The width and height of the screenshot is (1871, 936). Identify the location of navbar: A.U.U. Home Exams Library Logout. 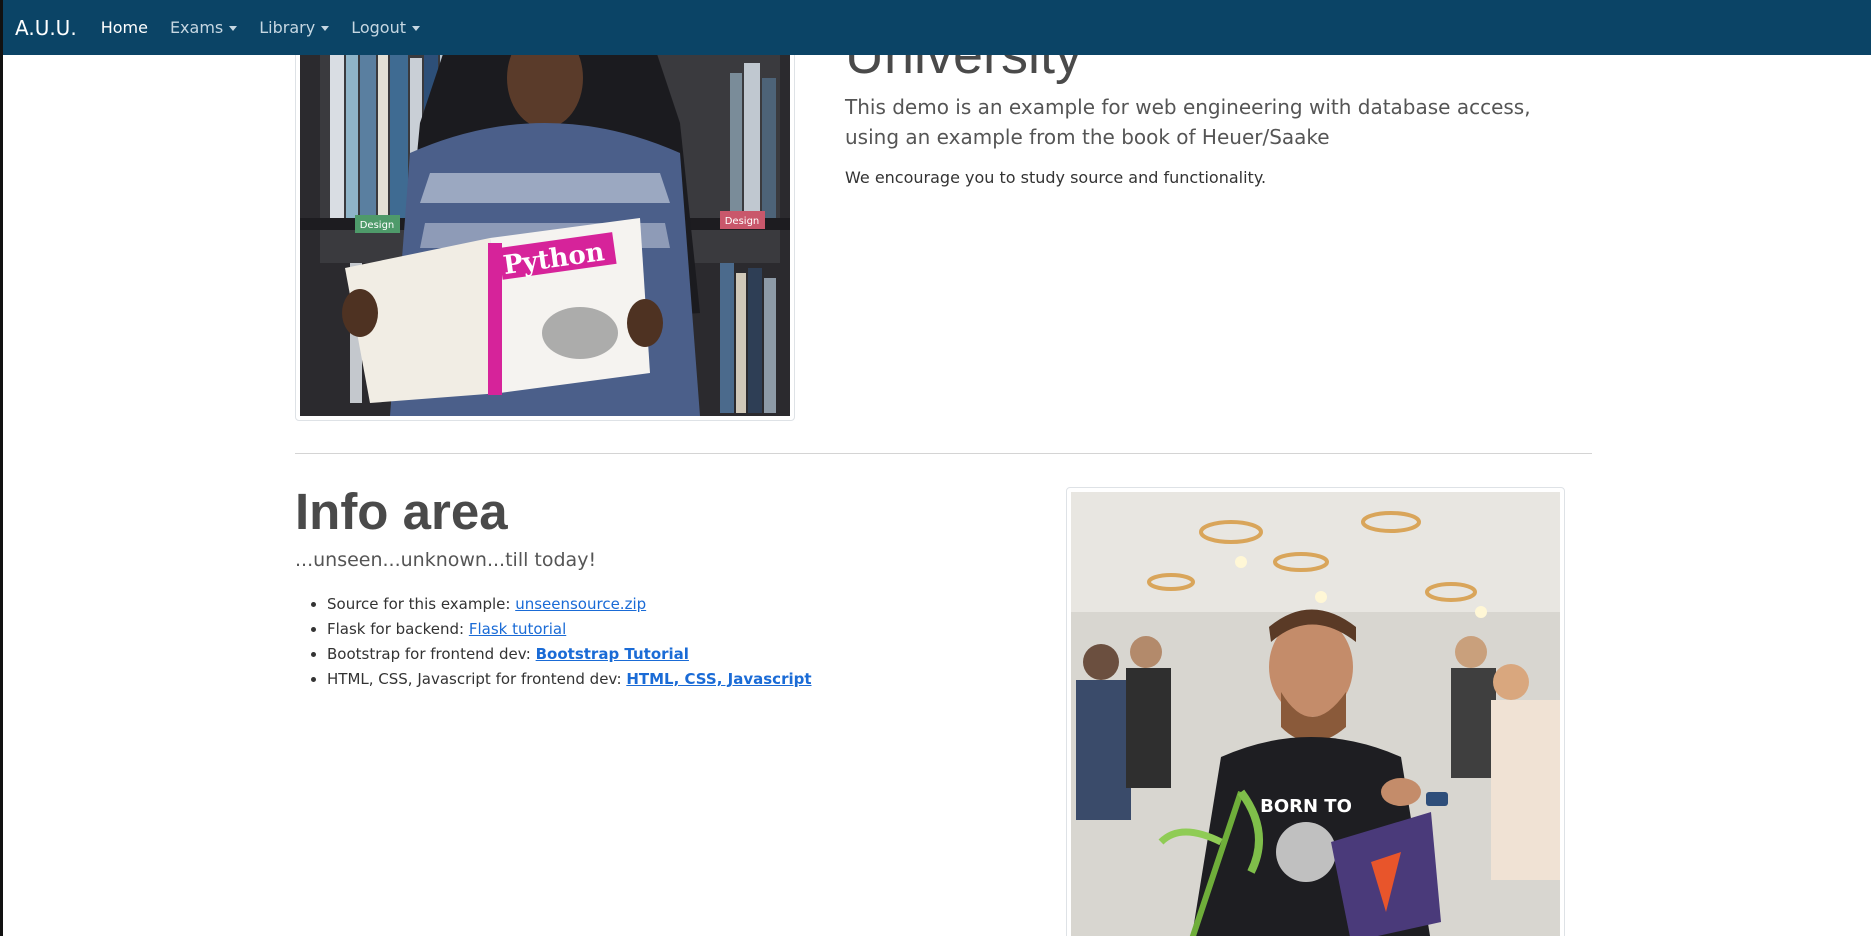
(937, 27).